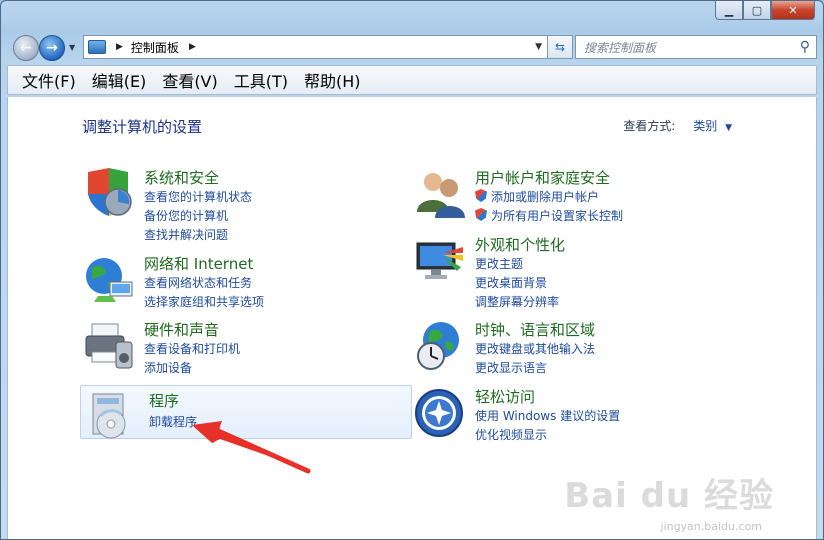 The height and width of the screenshot is (540, 824). Describe the element at coordinates (705, 126) in the screenshot. I see `view-by-dropdown: 类别` at that location.